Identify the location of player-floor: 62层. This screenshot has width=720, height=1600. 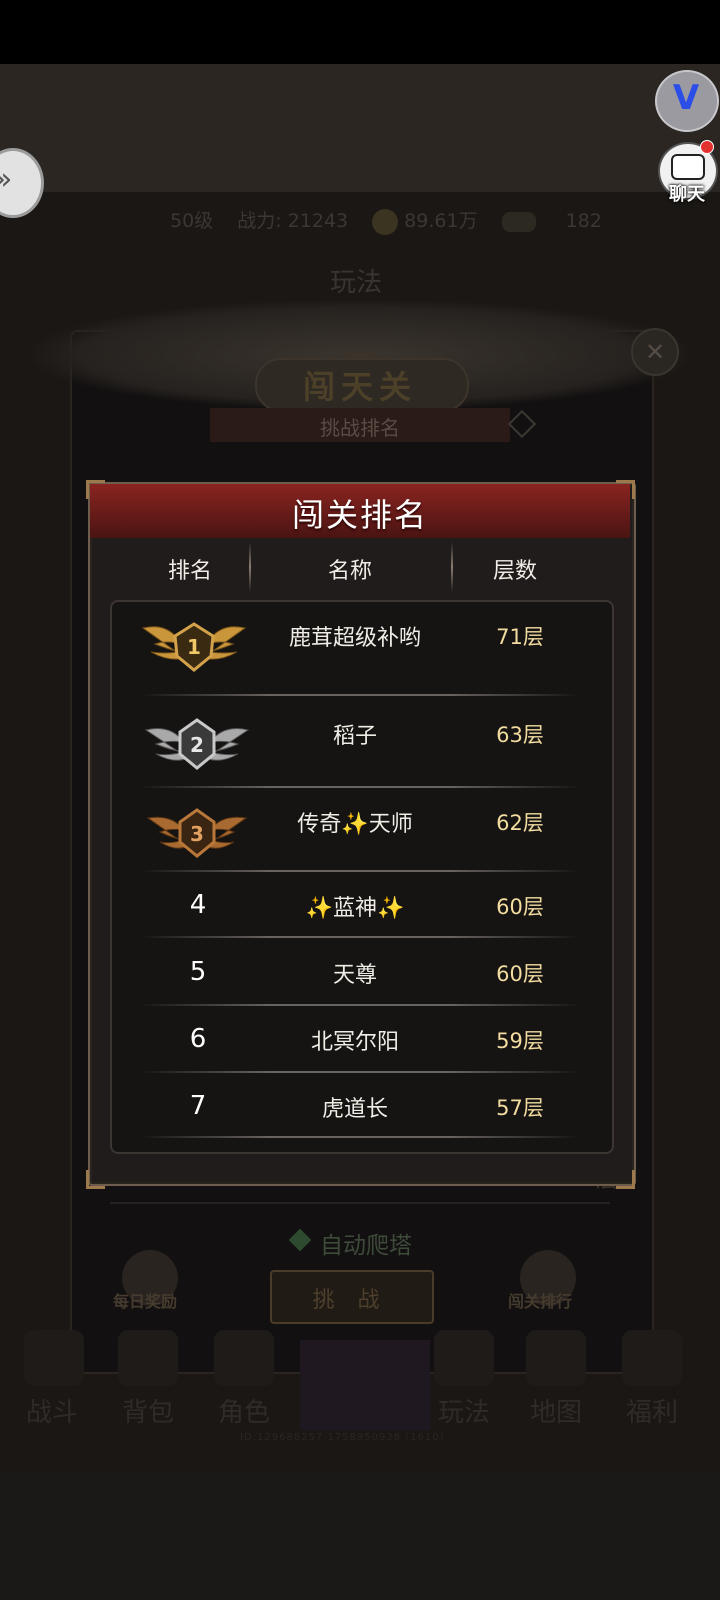
(520, 823).